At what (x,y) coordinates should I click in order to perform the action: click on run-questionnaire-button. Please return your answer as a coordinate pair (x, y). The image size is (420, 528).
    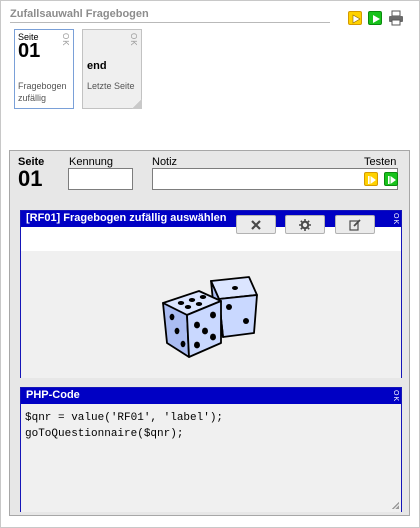
    Looking at the image, I should click on (375, 18).